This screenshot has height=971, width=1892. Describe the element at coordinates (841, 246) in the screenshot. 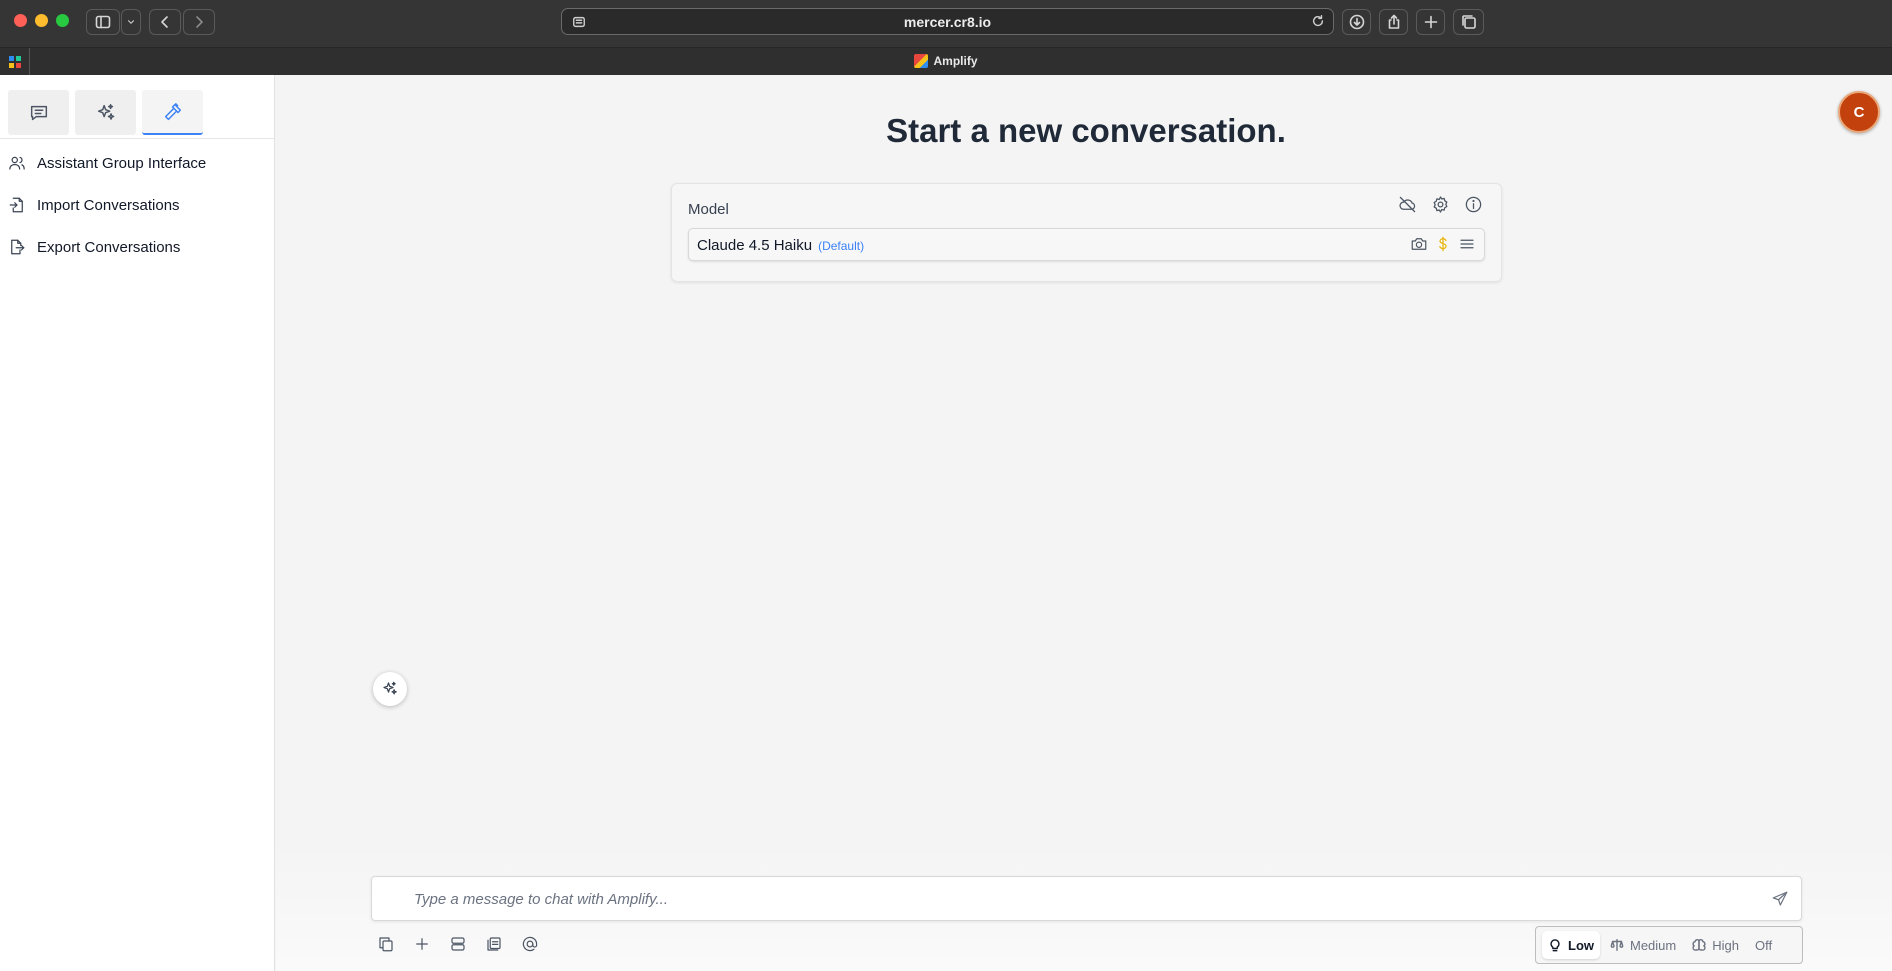

I see `default-badge: (Default)` at that location.